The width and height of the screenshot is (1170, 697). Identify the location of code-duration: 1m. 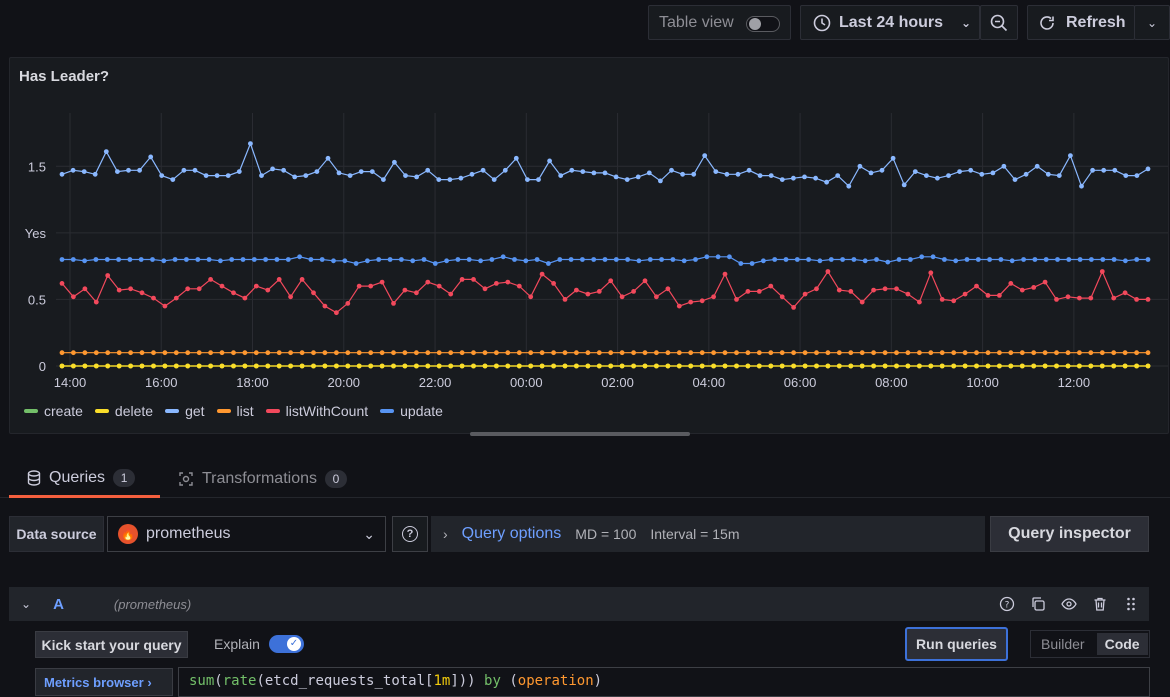
(442, 681).